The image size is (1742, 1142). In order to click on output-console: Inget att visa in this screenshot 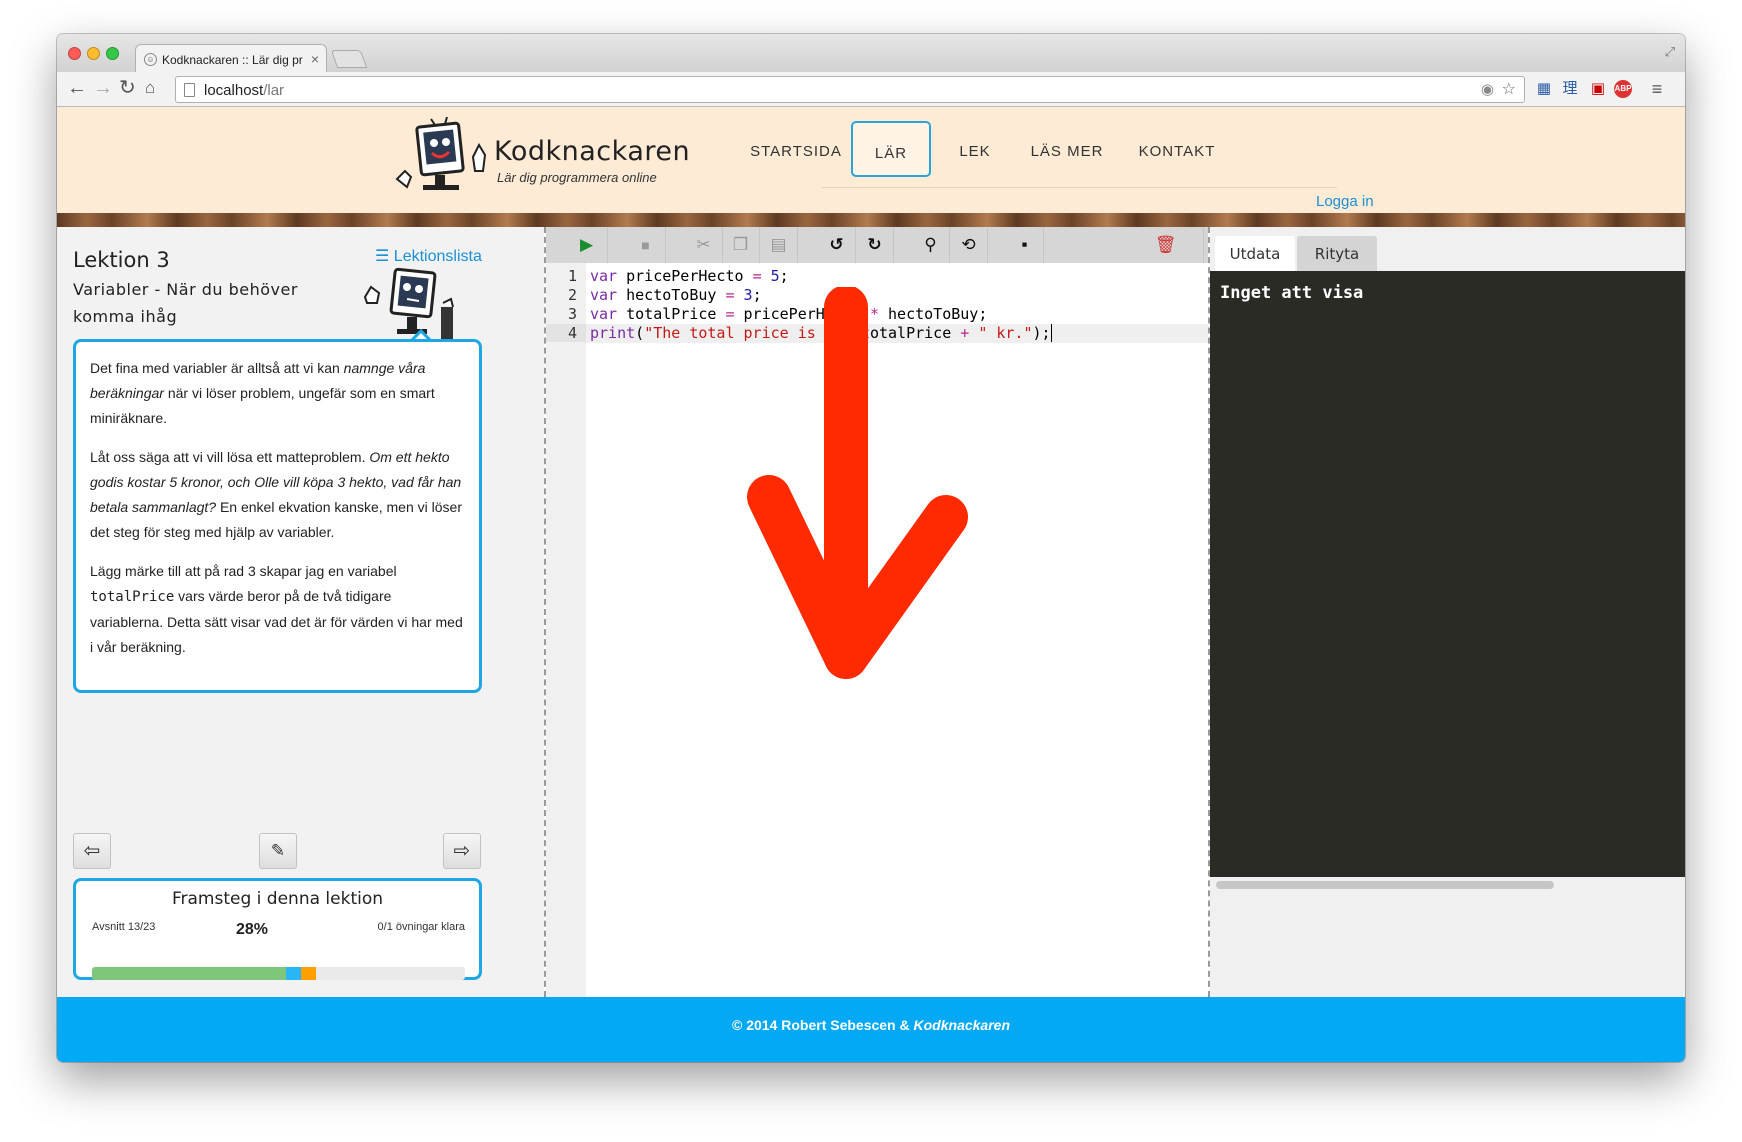, I will do `click(1447, 574)`.